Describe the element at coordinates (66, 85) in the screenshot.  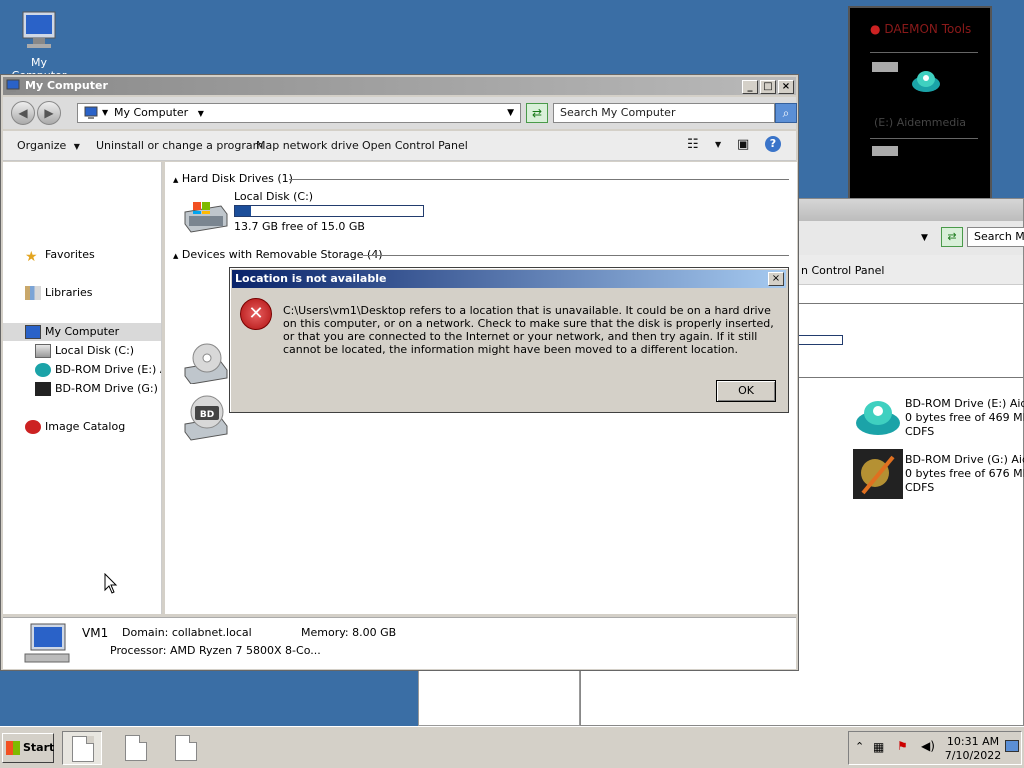
I see `window-title: My Computer` at that location.